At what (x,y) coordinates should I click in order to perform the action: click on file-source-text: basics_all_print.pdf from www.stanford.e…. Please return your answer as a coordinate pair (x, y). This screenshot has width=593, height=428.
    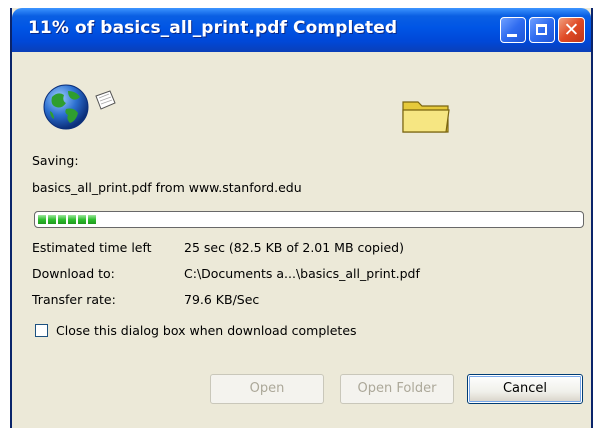
    Looking at the image, I should click on (167, 187).